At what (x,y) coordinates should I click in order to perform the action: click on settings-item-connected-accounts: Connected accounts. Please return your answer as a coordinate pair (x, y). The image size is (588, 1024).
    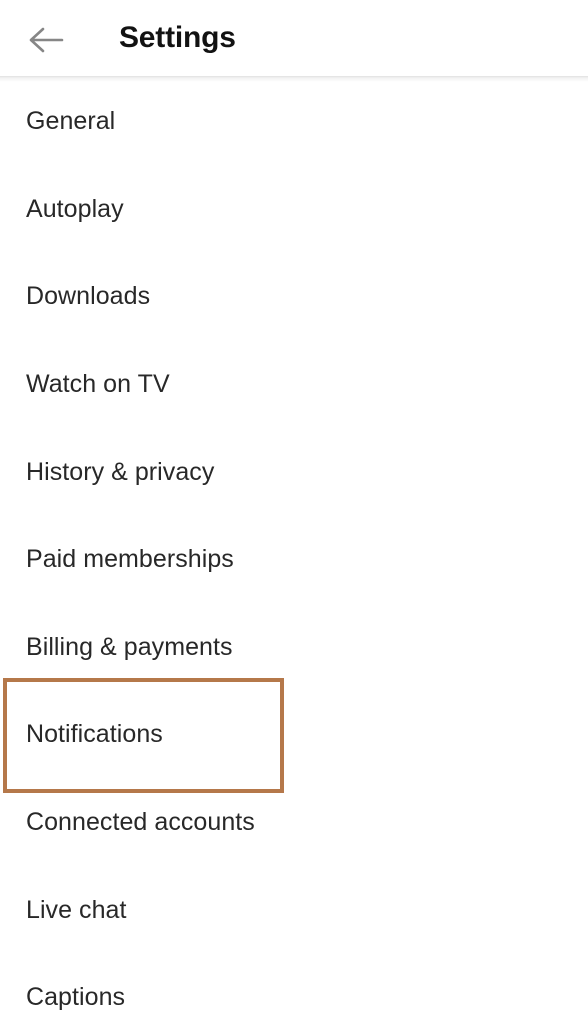
    Looking at the image, I should click on (294, 823).